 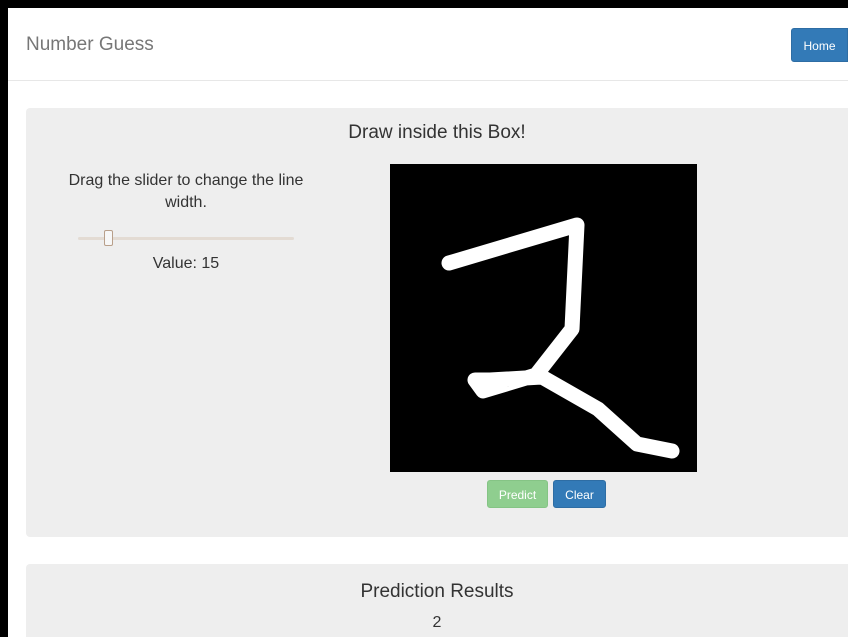 What do you see at coordinates (186, 263) in the screenshot?
I see `slider-value-label: Value: 15` at bounding box center [186, 263].